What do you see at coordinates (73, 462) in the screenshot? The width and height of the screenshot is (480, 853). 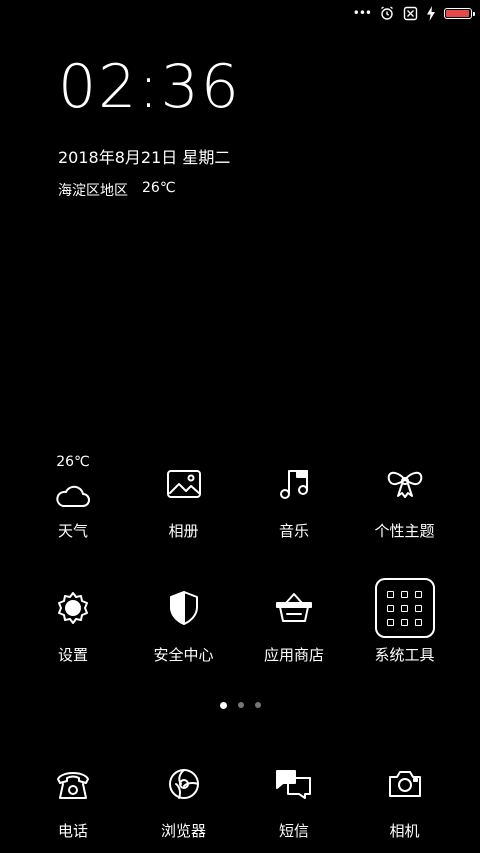 I see `weather-app-temp: 26℃` at bounding box center [73, 462].